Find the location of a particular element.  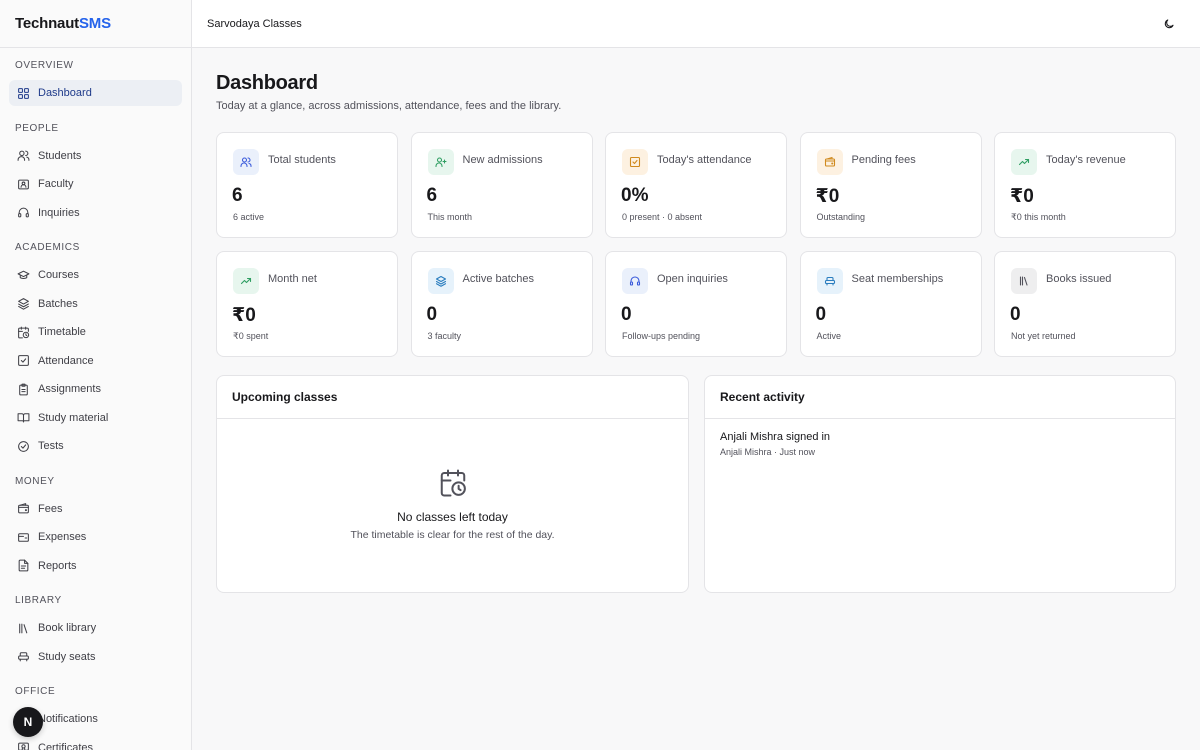

users-icon is located at coordinates (246, 162).